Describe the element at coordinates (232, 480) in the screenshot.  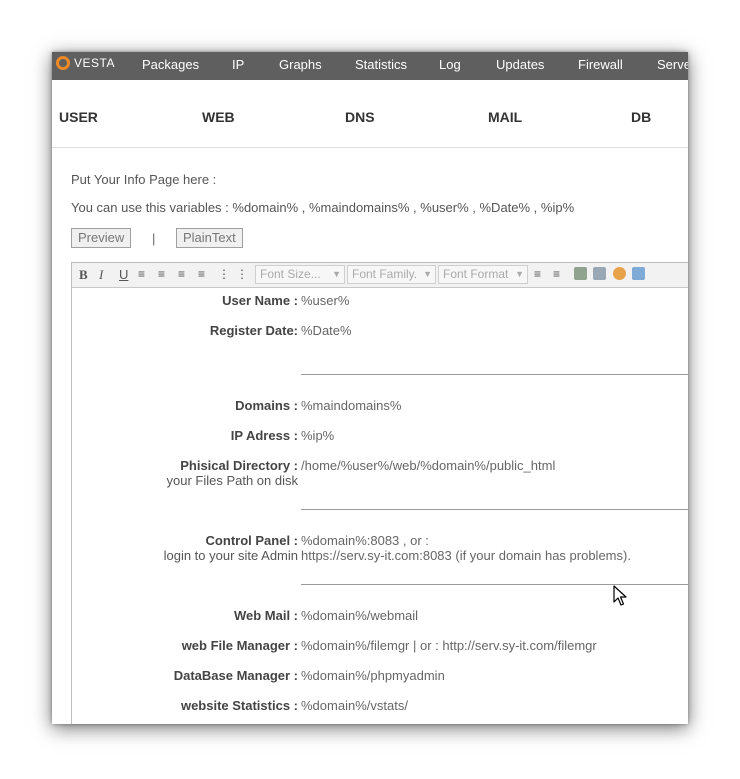
I see `physical-directory-sublabel: your Files Path on disk` at that location.